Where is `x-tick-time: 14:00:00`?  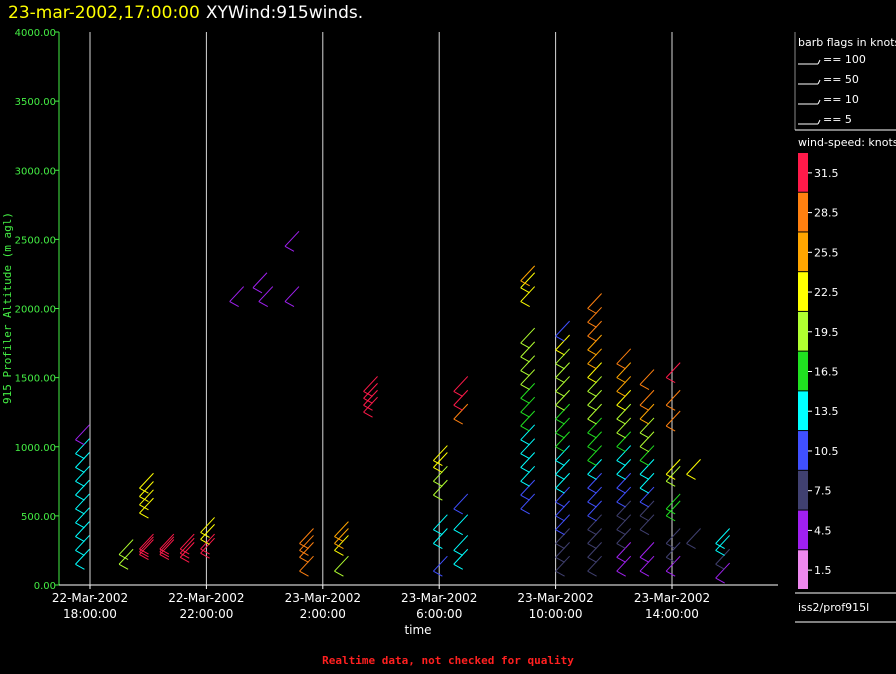
x-tick-time: 14:00:00 is located at coordinates (672, 614).